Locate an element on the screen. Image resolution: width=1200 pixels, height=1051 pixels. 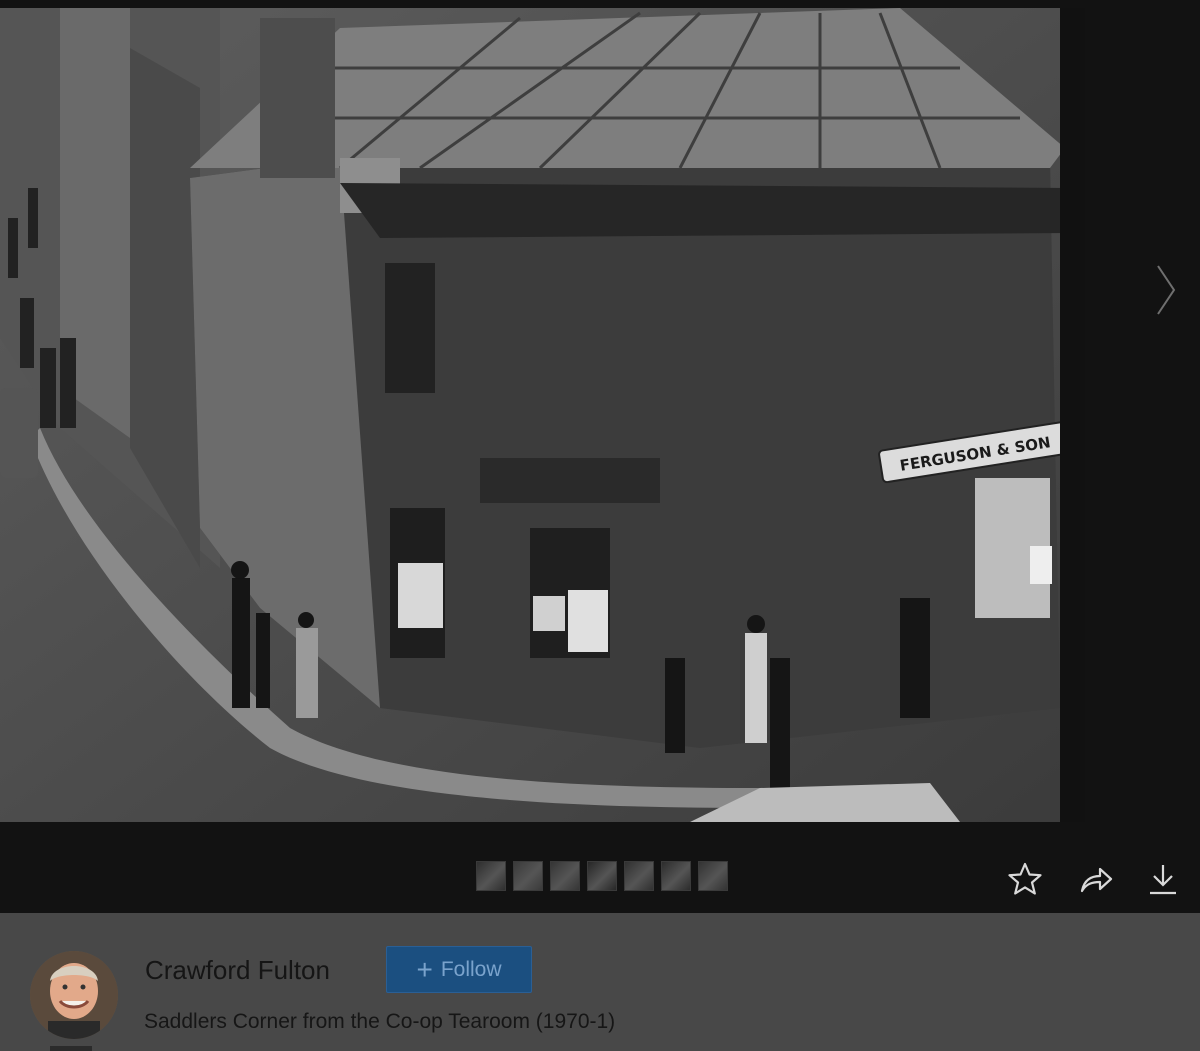
next-photo-button is located at coordinates (1166, 290).